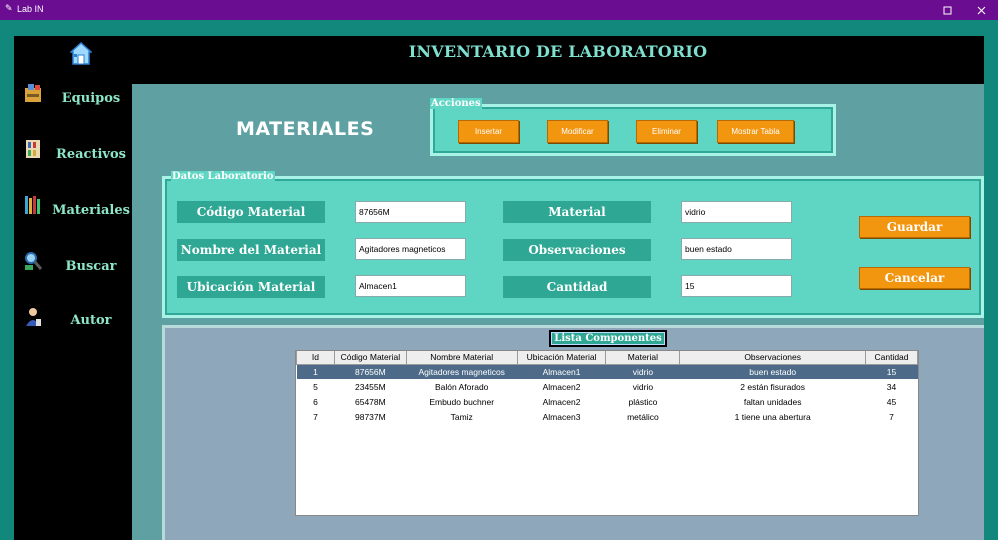  I want to click on table-cell: 1 tiene una abertura, so click(772, 416).